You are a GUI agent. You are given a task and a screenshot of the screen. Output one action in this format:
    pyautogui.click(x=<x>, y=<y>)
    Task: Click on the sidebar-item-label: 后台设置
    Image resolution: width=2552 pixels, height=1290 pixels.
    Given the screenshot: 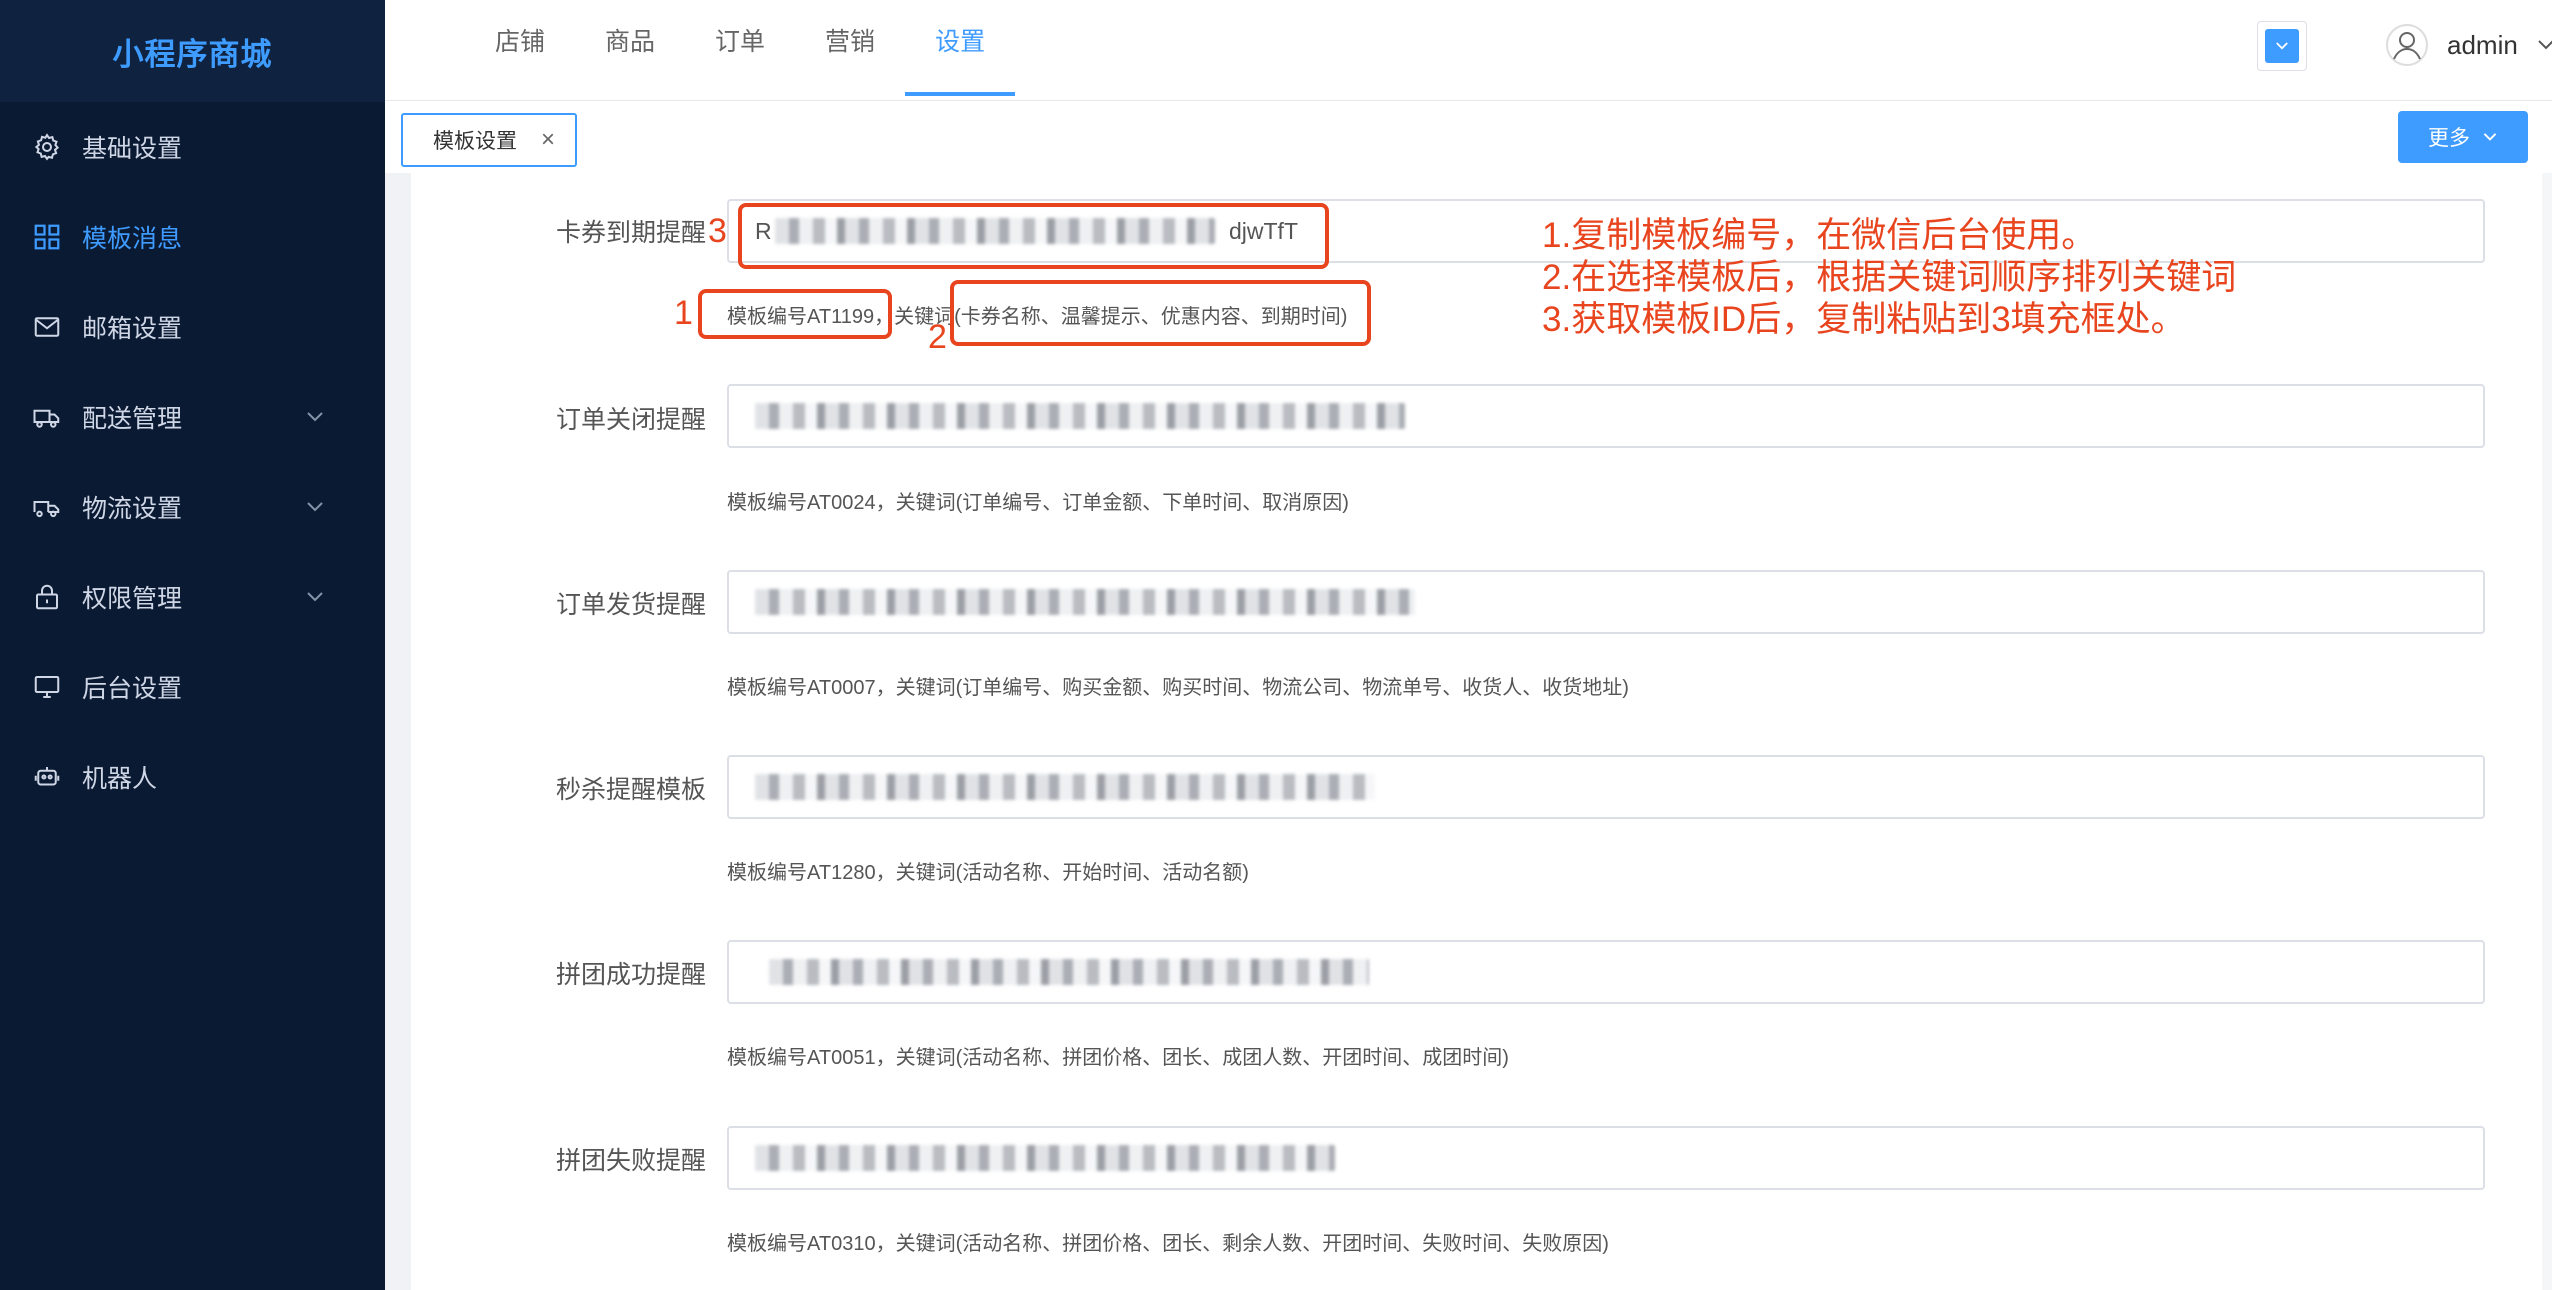 What is the action you would take?
    pyautogui.click(x=132, y=689)
    